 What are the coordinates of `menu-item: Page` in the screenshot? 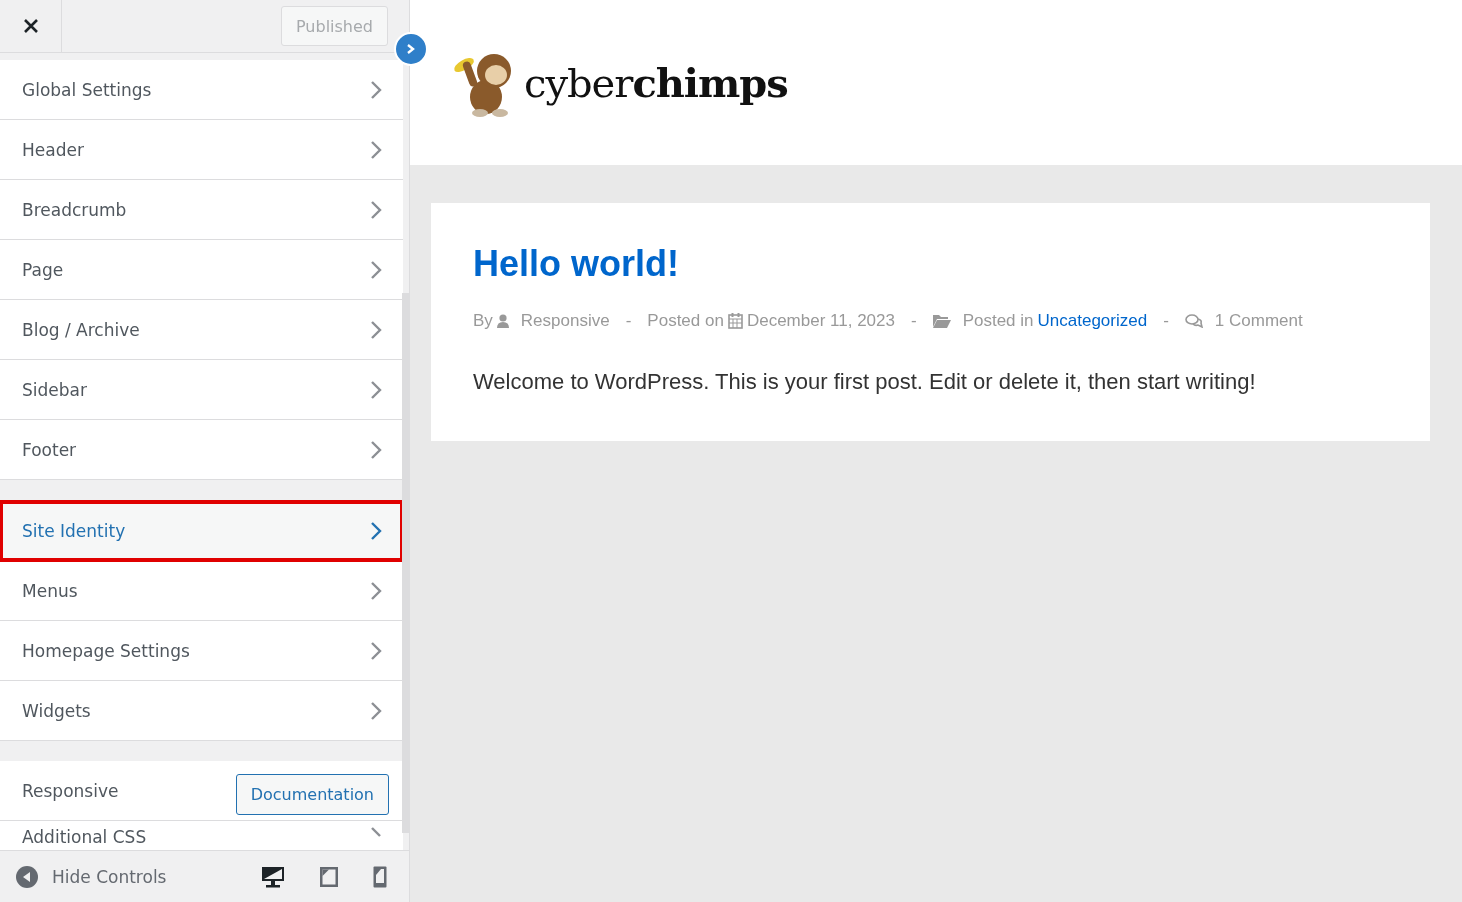 It's located at (201, 270).